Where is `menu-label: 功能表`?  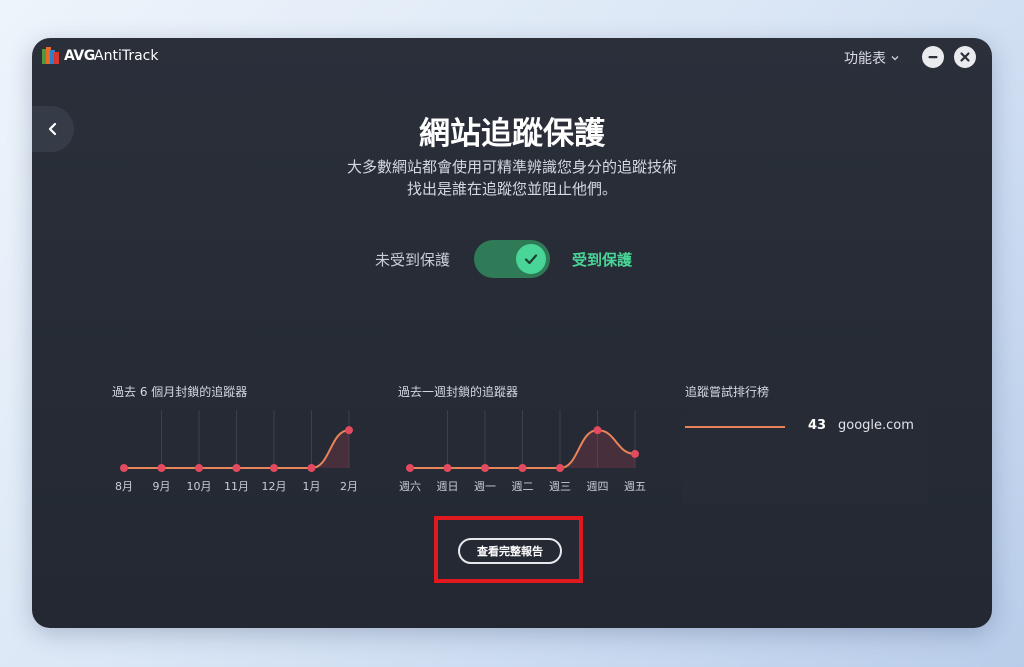
menu-label: 功能表 is located at coordinates (865, 59).